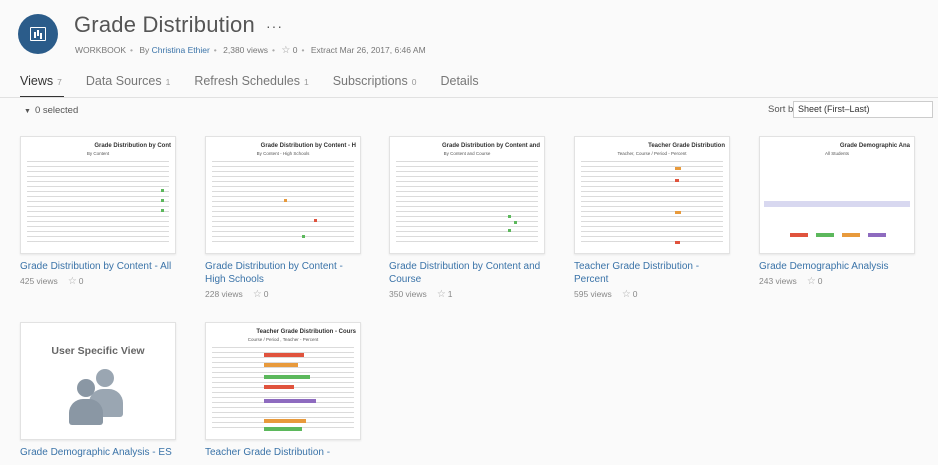 This screenshot has height=465, width=938. Describe the element at coordinates (652, 273) in the screenshot. I see `view-title-link: Teacher Grade Distribution - Percent` at that location.